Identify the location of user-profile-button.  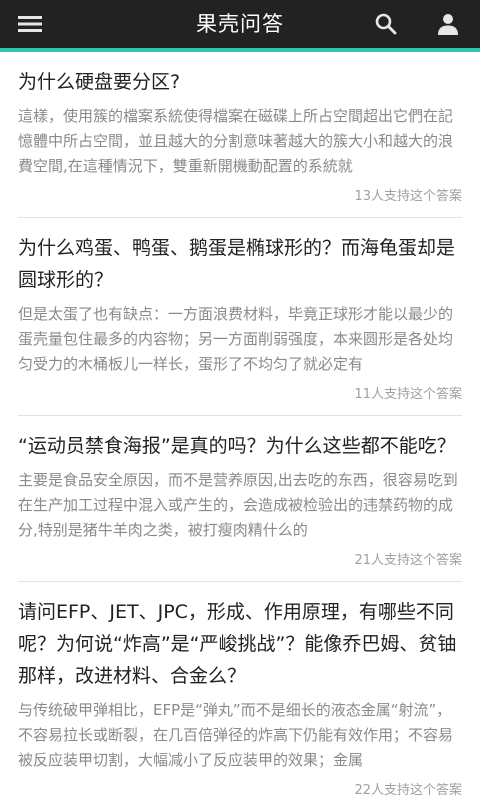
(448, 24).